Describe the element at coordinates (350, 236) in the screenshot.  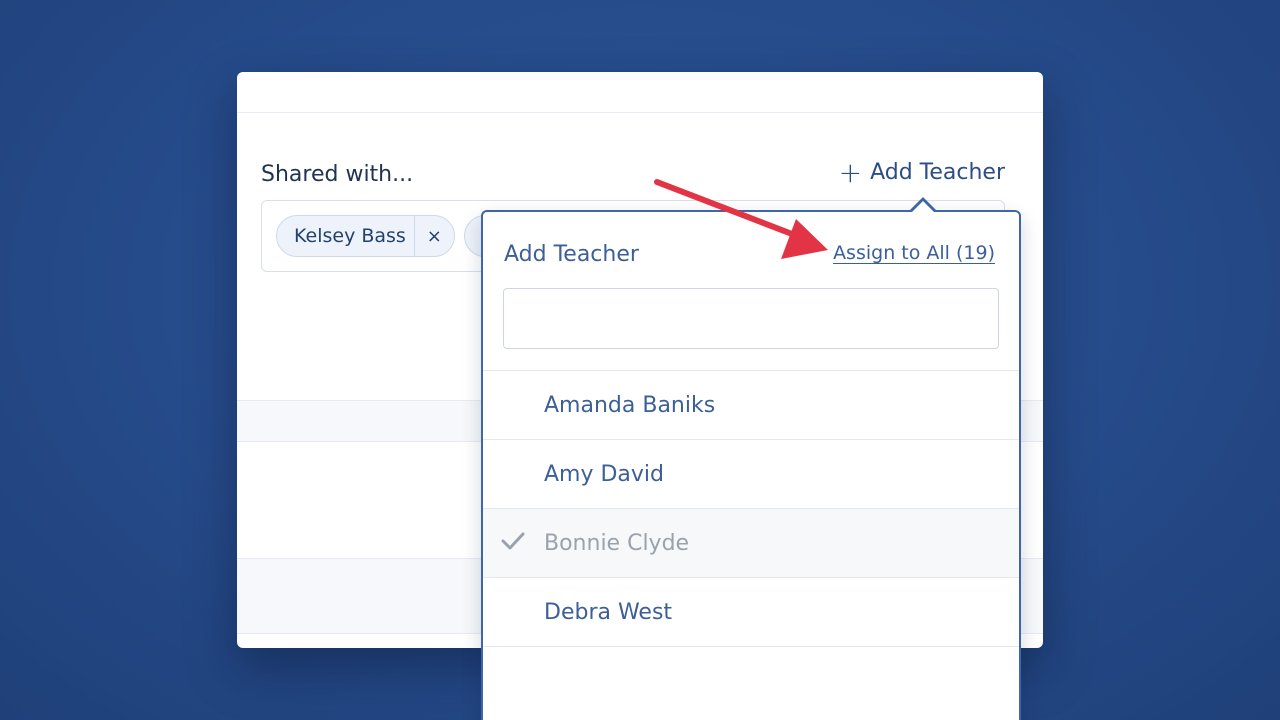
I see `teacher-chip-label: Kelsey Bass` at that location.